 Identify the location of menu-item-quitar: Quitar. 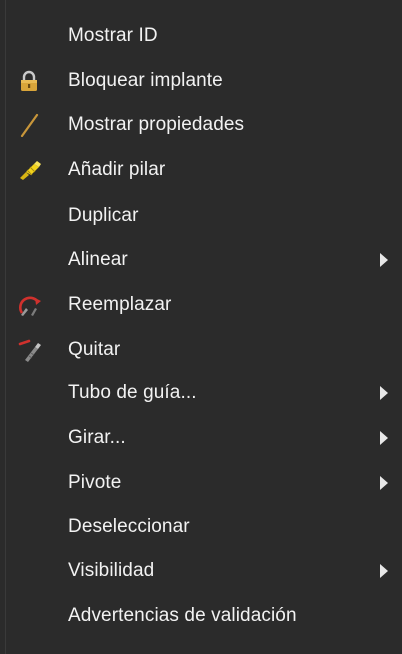
(202, 350).